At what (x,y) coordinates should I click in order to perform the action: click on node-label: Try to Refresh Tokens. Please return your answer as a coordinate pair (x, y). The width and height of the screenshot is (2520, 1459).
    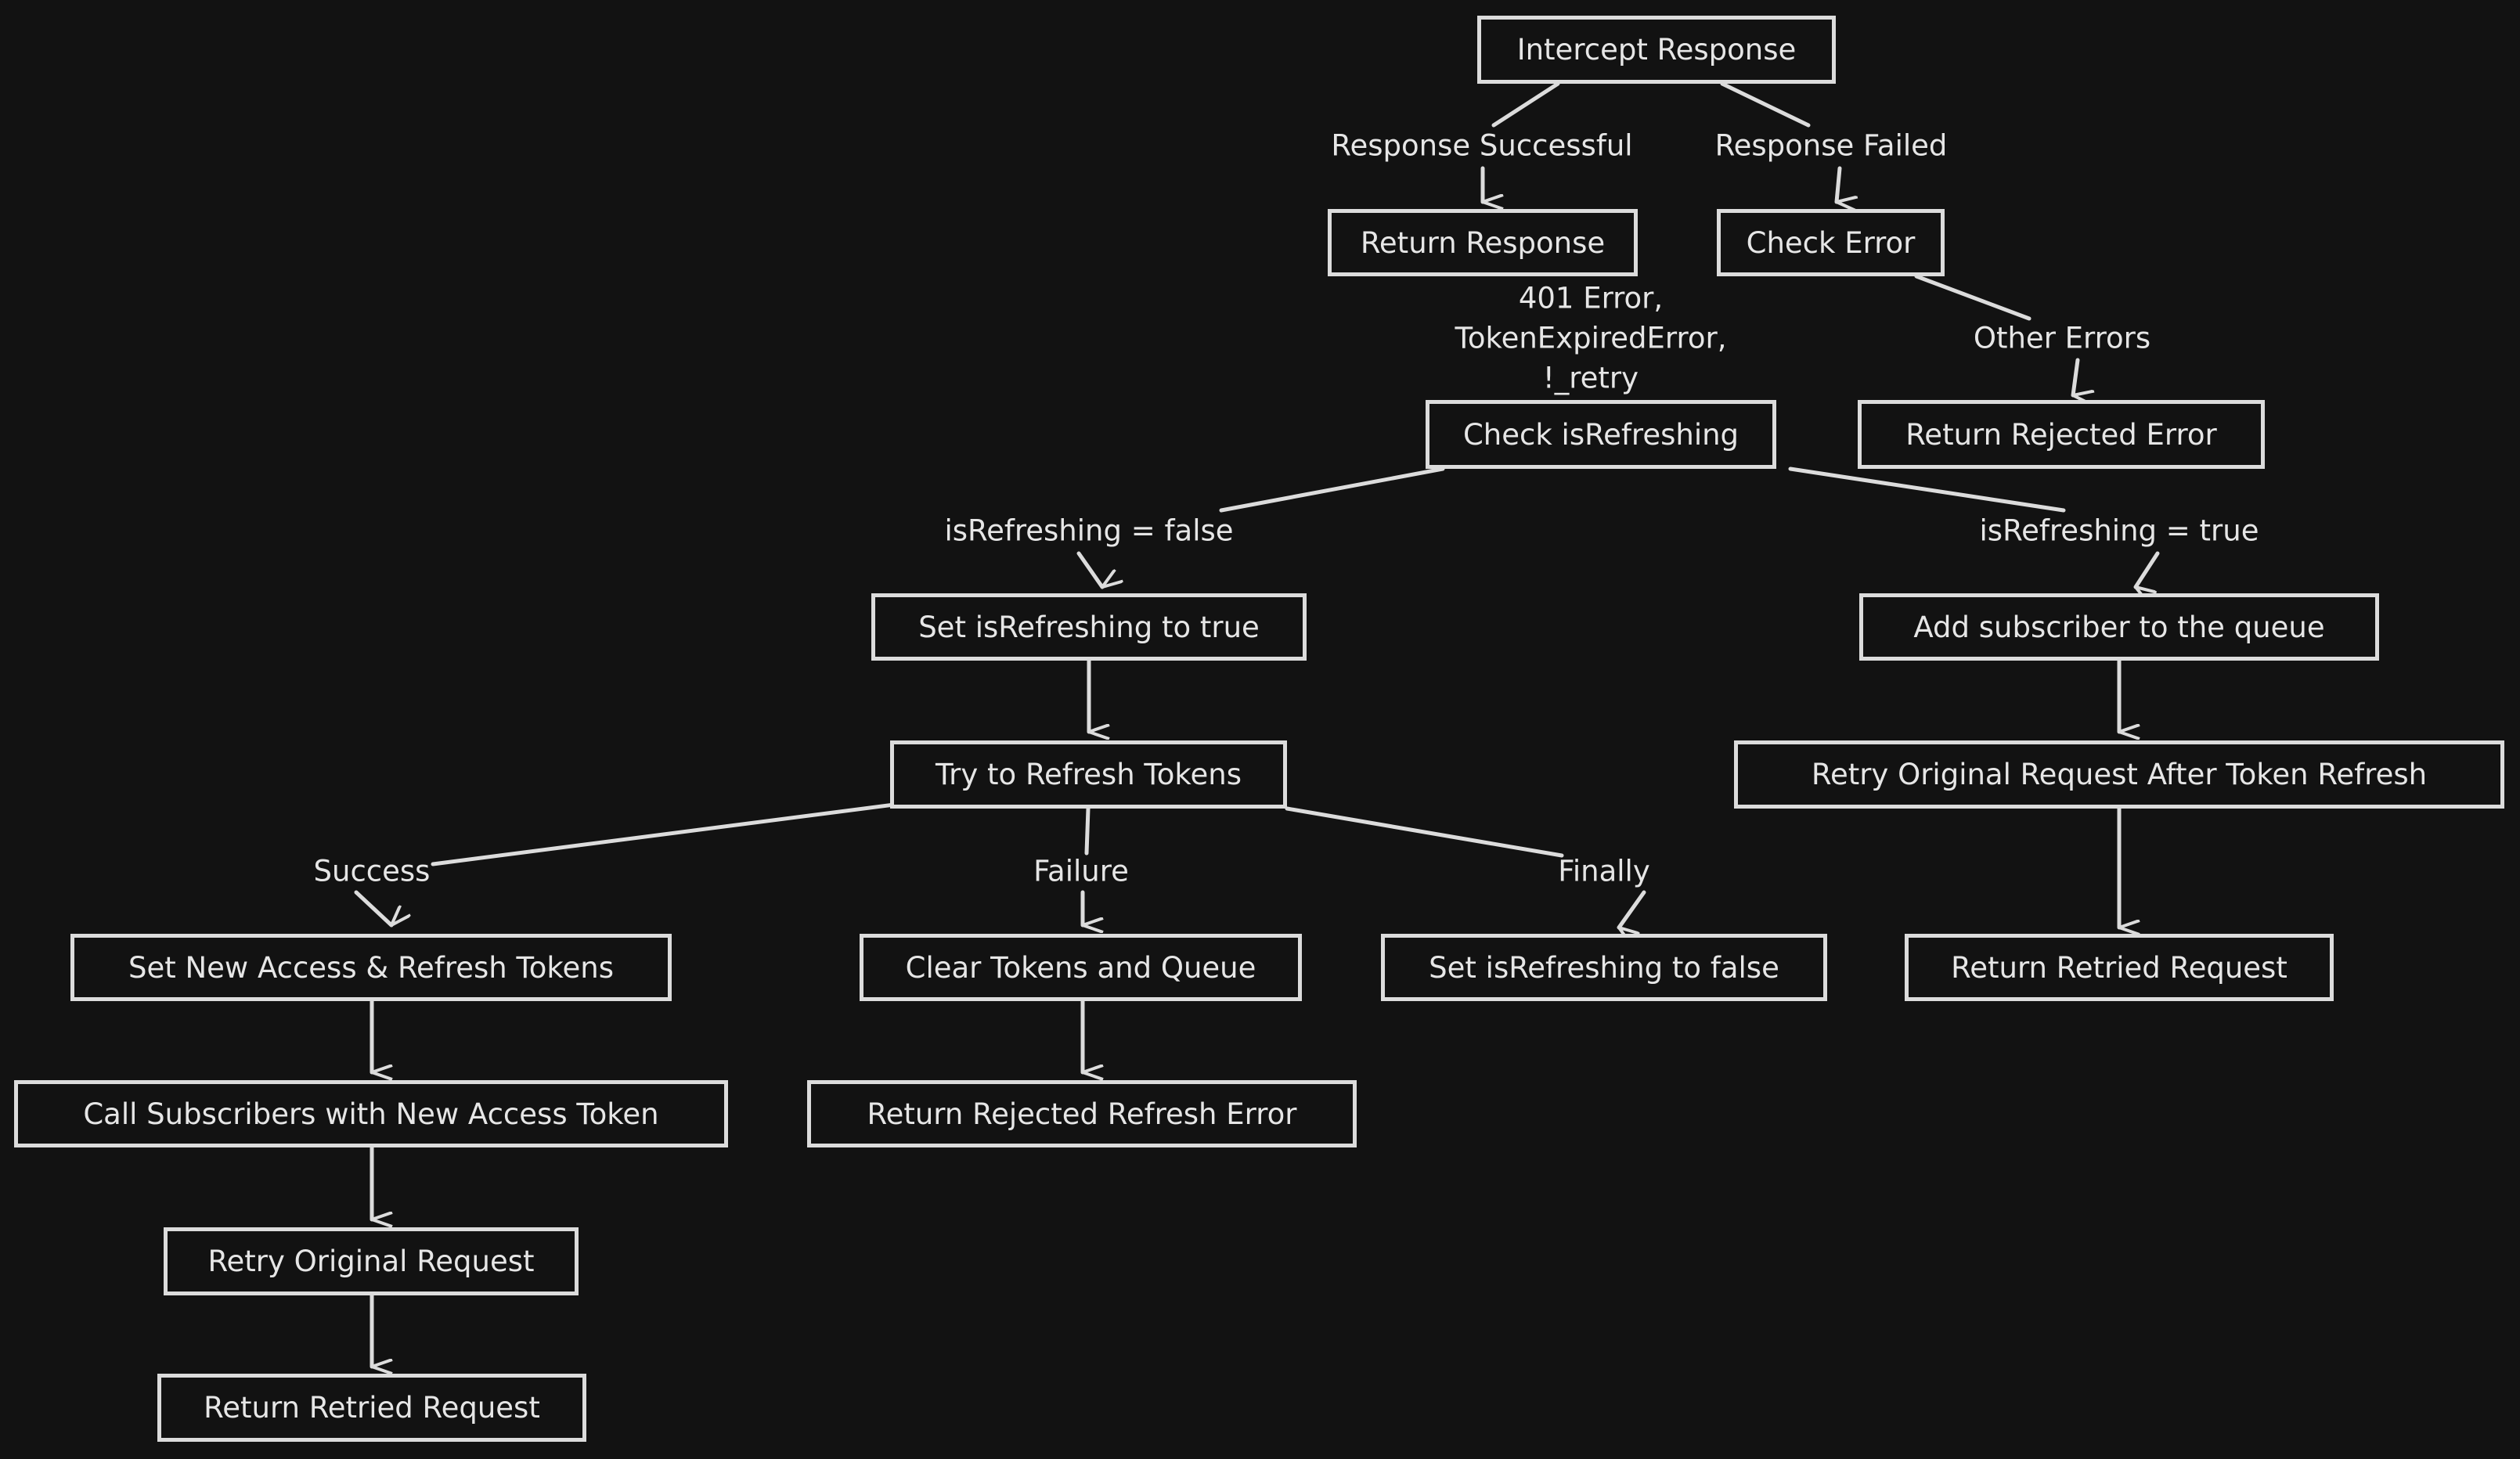
    Looking at the image, I should click on (1089, 775).